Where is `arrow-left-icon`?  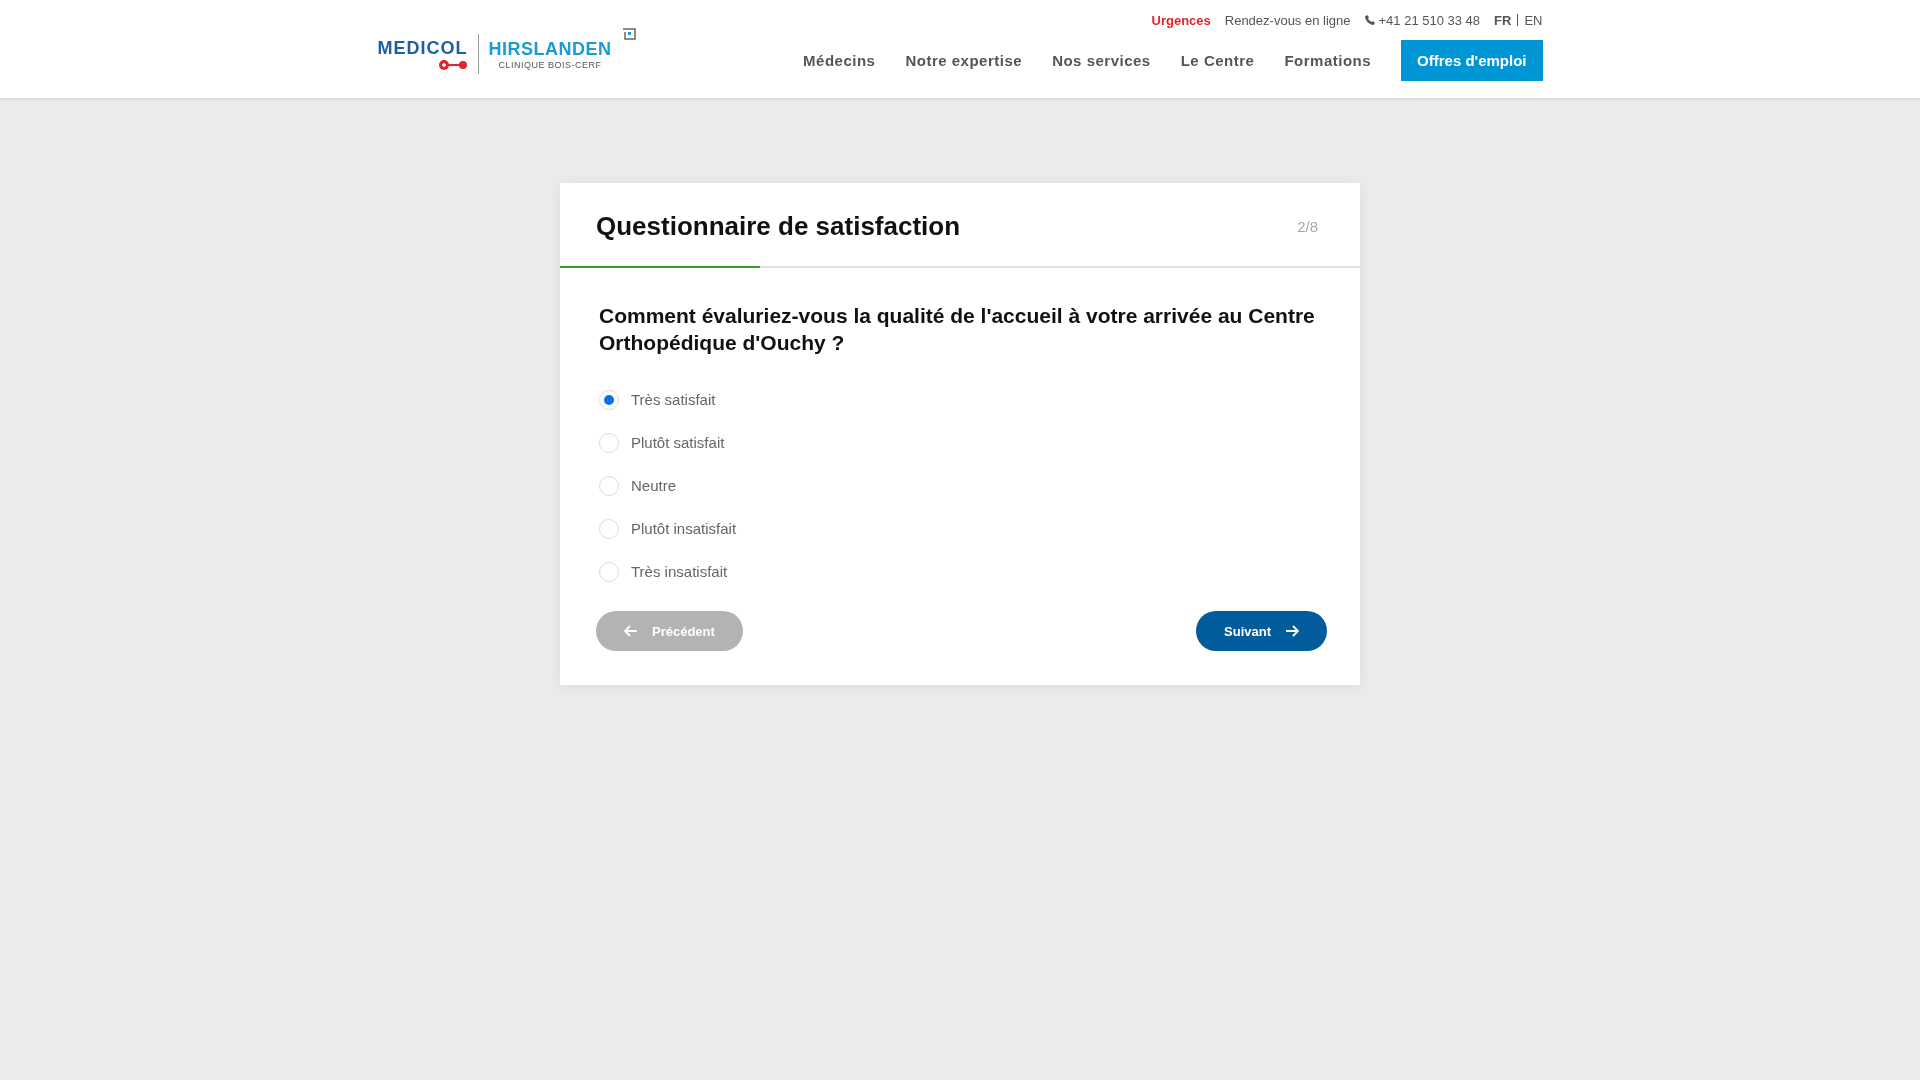 arrow-left-icon is located at coordinates (631, 631).